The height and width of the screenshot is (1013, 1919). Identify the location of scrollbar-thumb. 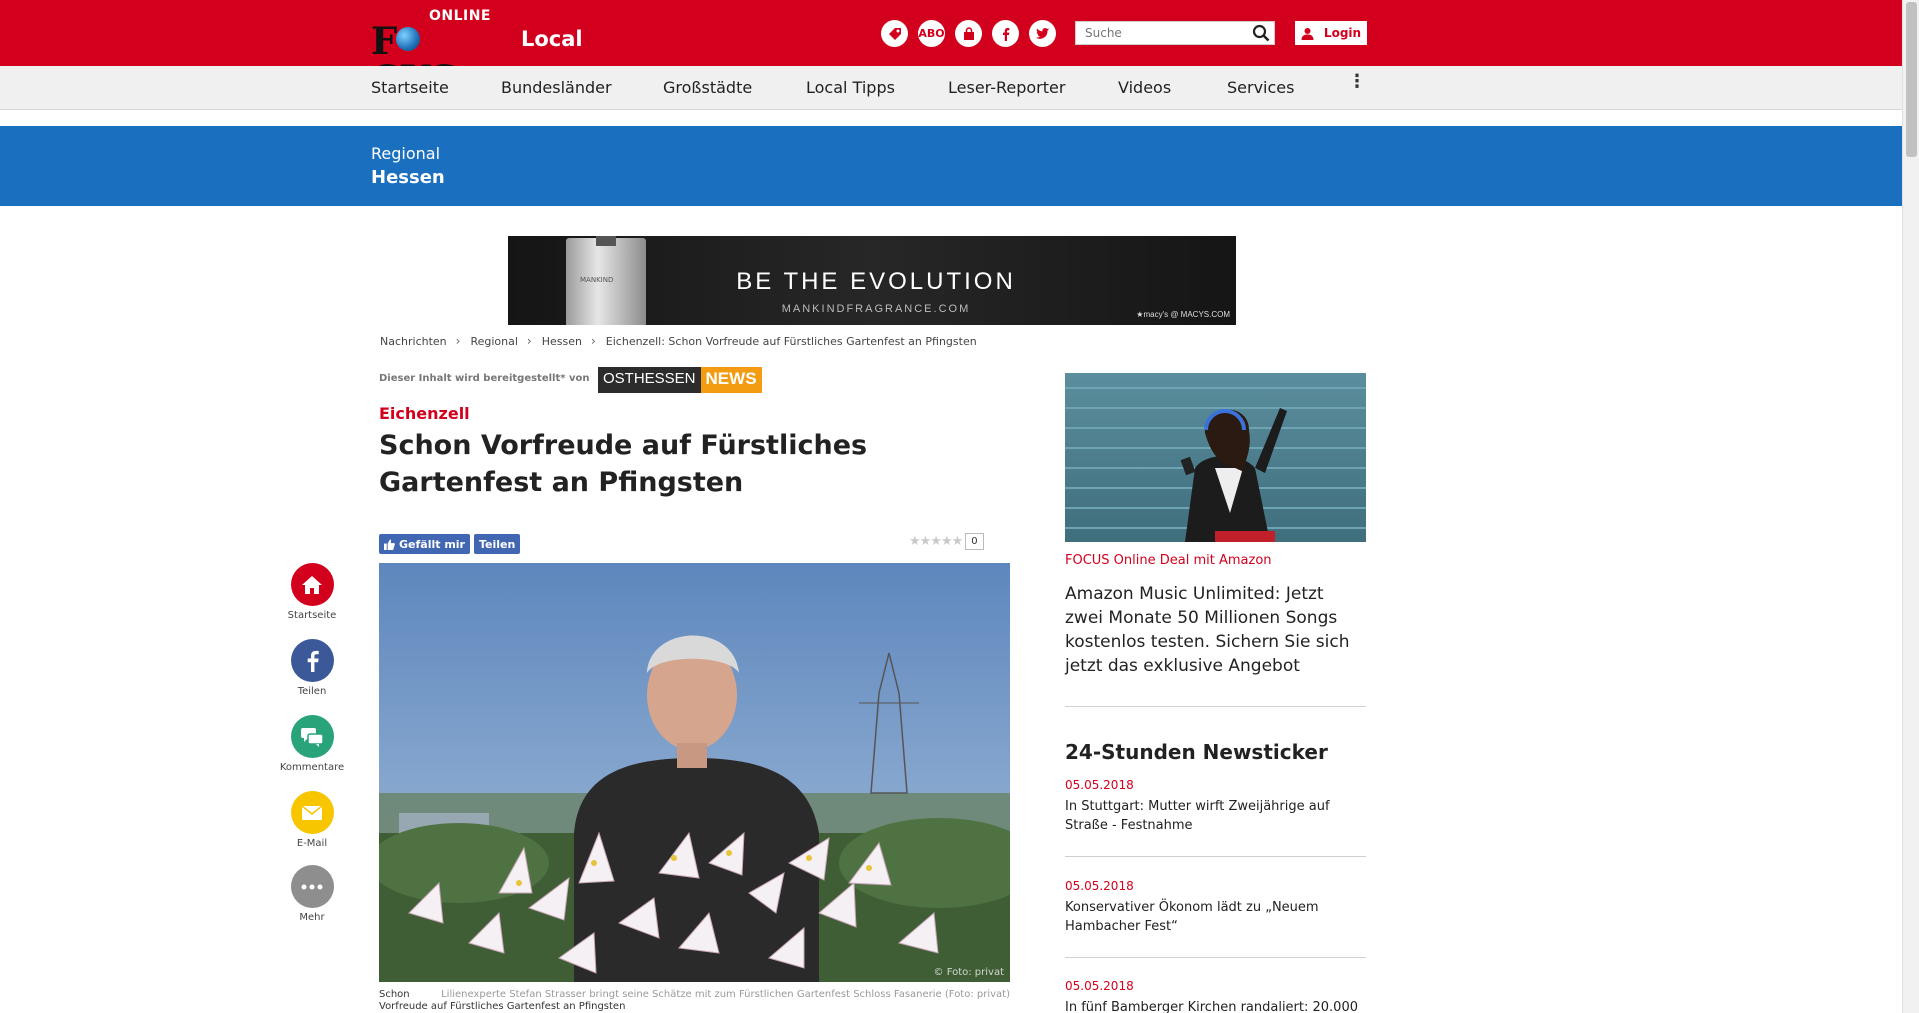
(1911, 79).